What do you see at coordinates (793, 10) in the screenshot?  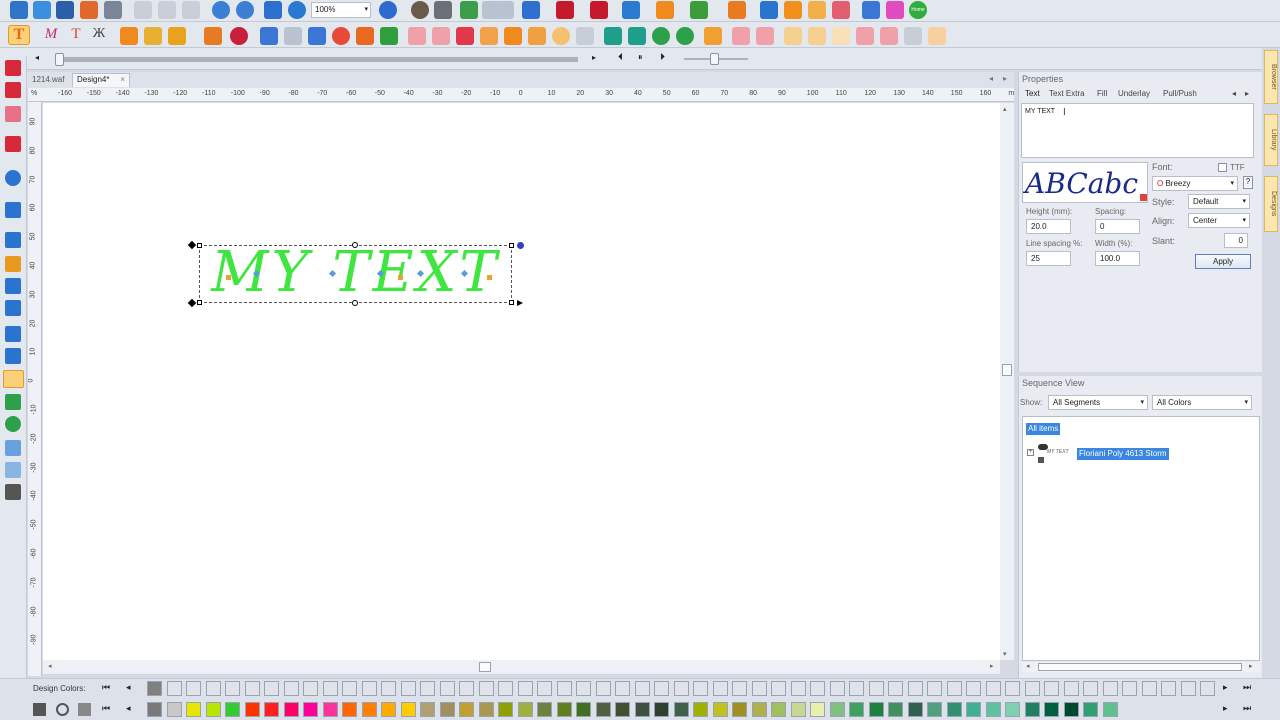 I see `club-shape-icon` at bounding box center [793, 10].